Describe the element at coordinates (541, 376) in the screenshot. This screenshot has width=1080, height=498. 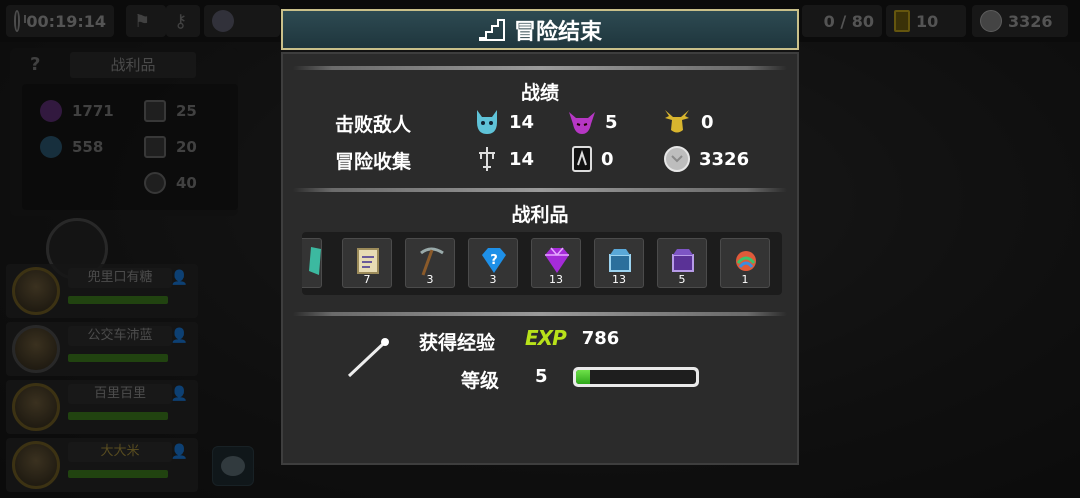
I see `level-value: 5` at that location.